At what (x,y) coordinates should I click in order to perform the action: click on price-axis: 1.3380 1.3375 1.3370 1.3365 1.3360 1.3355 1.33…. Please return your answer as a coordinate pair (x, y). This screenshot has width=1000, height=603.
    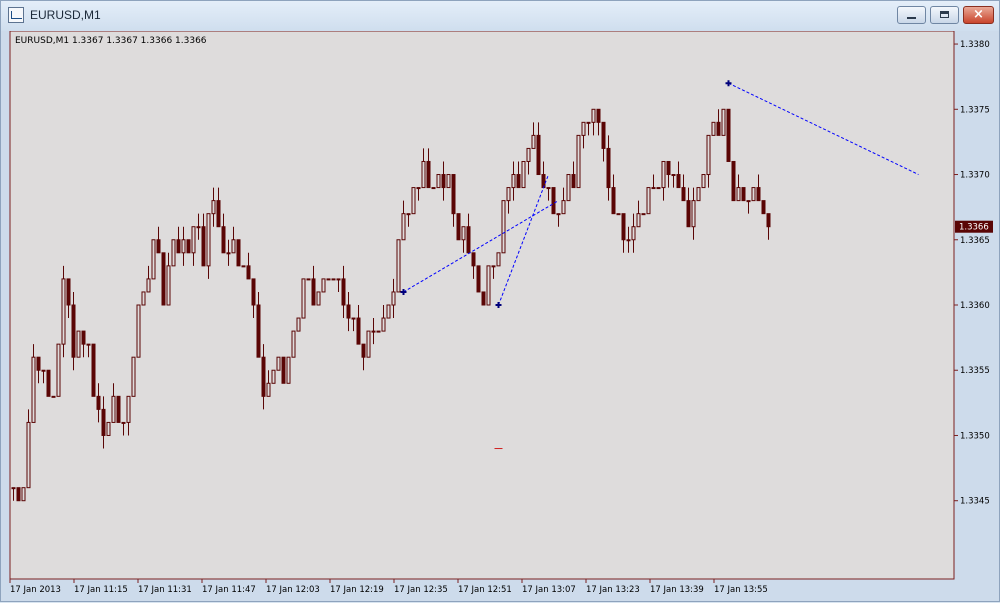
    Looking at the image, I should click on (973, 273).